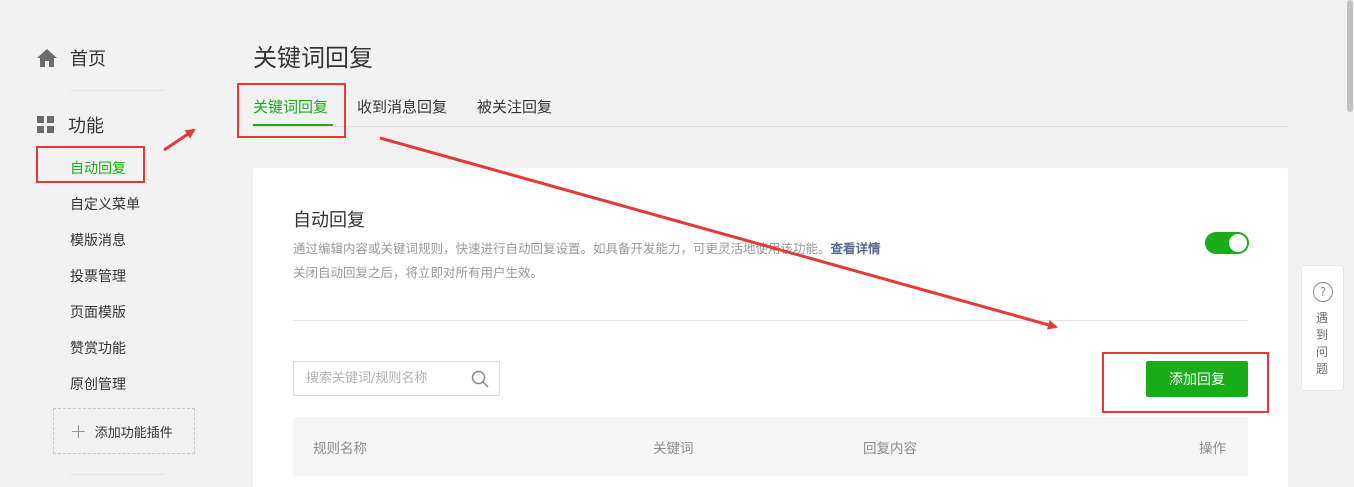  Describe the element at coordinates (329, 220) in the screenshot. I see `card-title: 自动回复` at that location.